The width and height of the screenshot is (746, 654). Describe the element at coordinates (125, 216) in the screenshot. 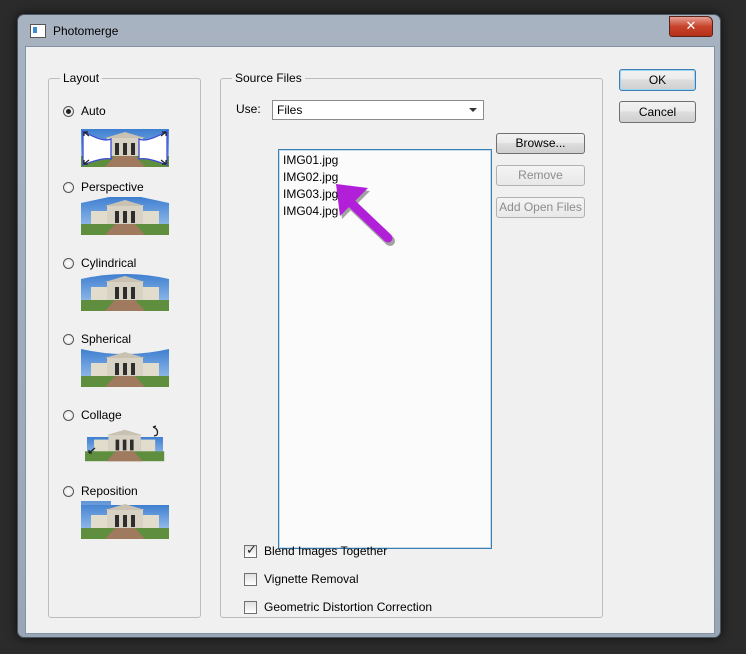

I see `perspective-layout-thumbnail` at that location.